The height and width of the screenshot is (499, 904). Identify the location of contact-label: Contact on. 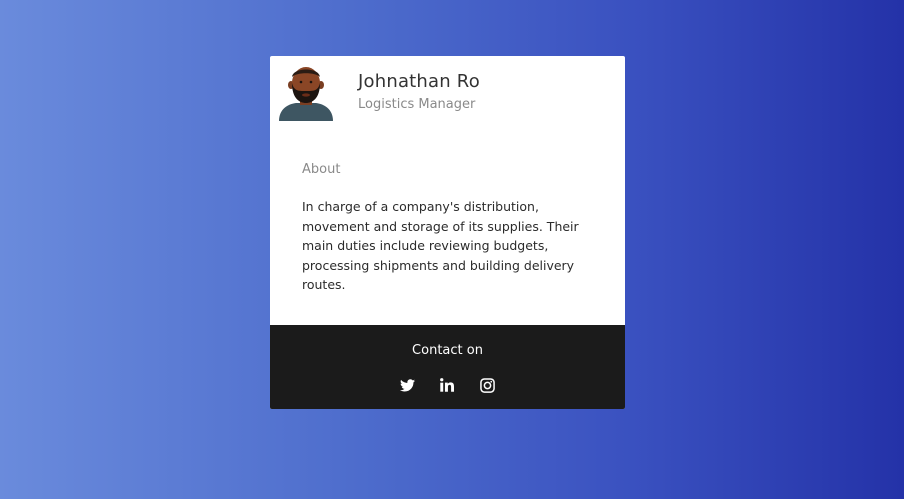
(447, 350).